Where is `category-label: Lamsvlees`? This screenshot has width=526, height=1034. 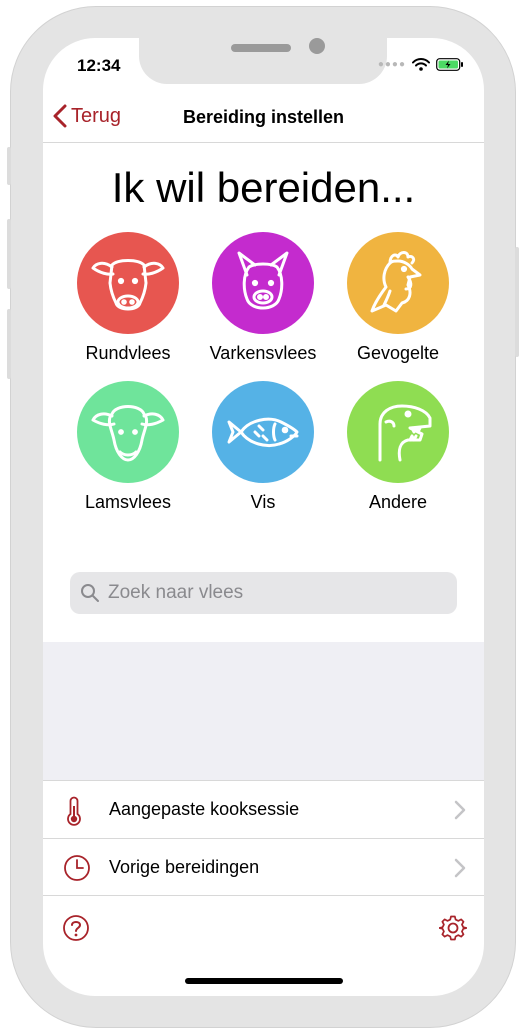
category-label: Lamsvlees is located at coordinates (128, 502).